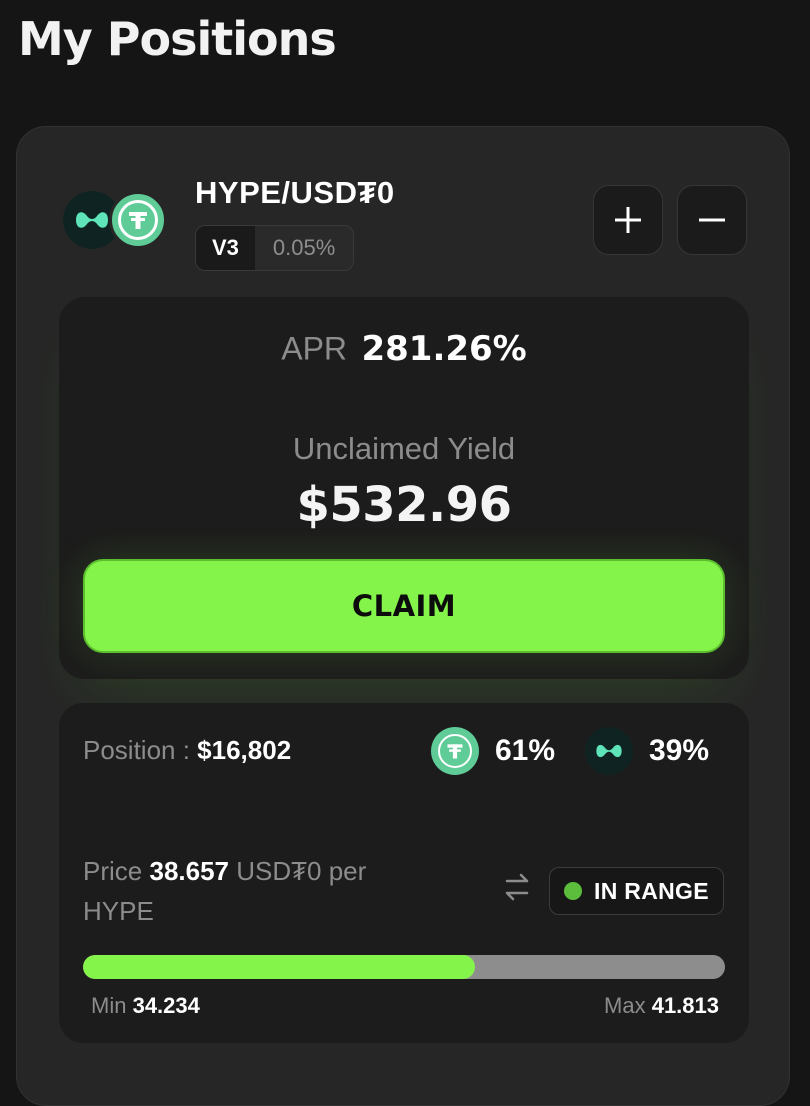 Image resolution: width=810 pixels, height=1106 pixels. Describe the element at coordinates (113, 871) in the screenshot. I see `price-label: Price` at that location.